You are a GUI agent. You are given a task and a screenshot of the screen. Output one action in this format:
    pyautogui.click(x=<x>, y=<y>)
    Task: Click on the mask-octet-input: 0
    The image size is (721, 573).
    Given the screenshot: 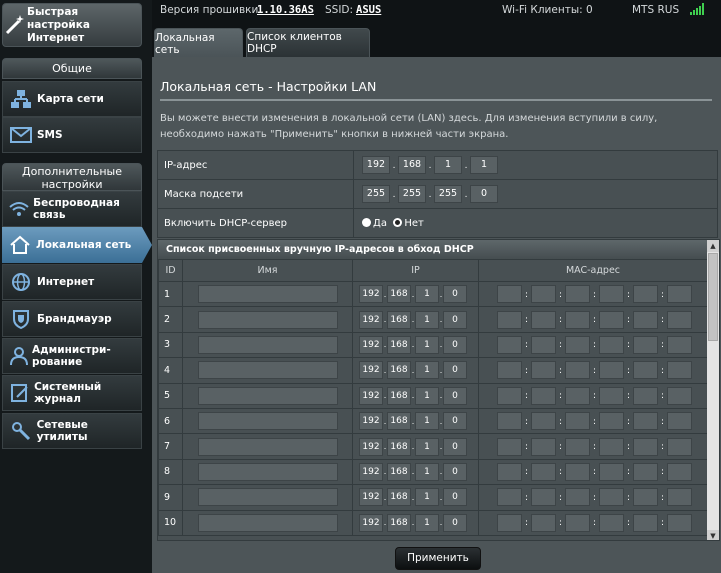 What is the action you would take?
    pyautogui.click(x=484, y=194)
    